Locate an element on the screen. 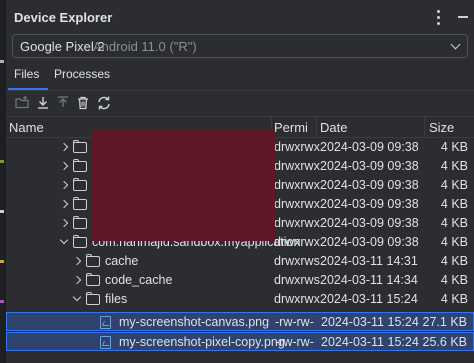 The height and width of the screenshot is (363, 474). column-header-permissions: Permi is located at coordinates (291, 127).